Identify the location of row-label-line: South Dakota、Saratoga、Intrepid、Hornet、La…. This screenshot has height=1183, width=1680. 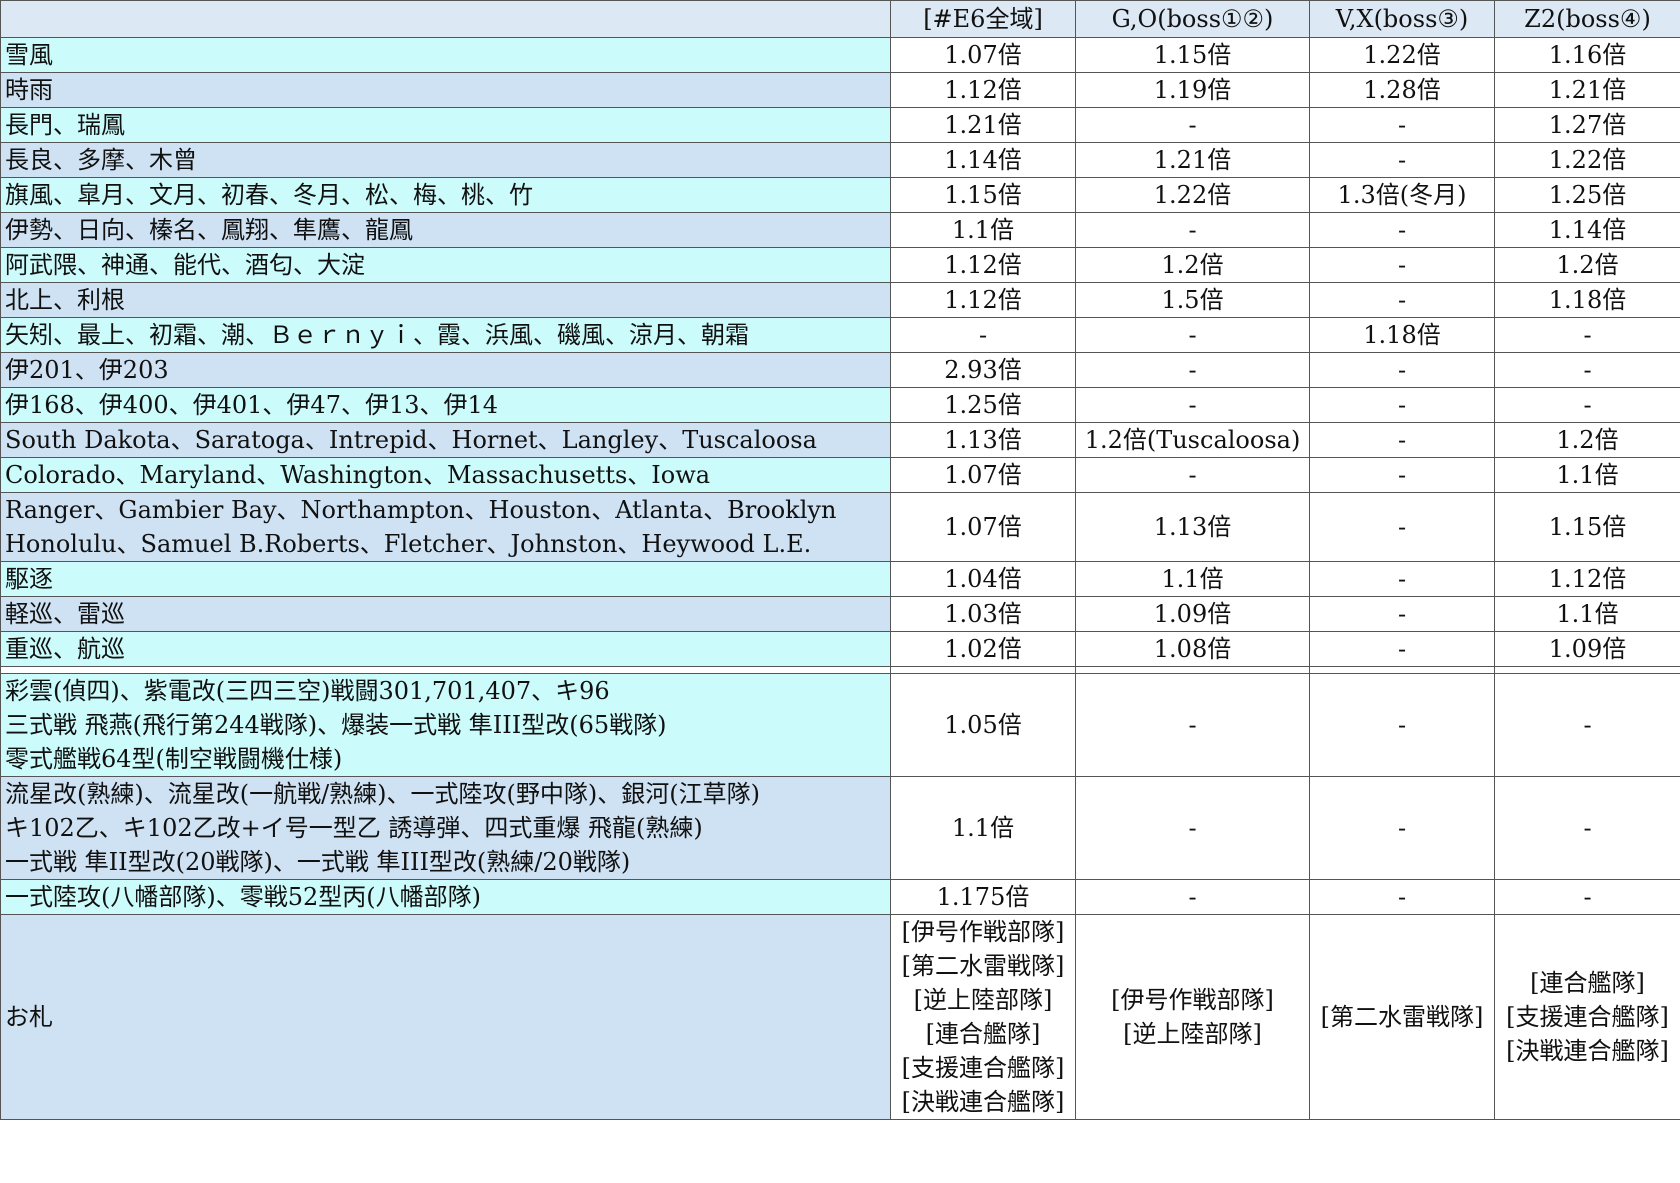
(411, 440).